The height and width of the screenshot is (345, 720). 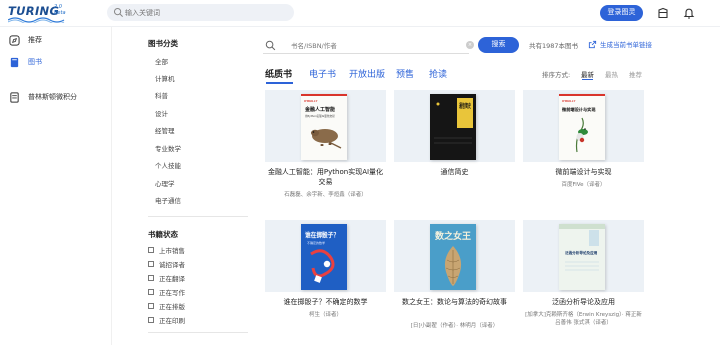 I want to click on cover-art-micro-frontend: O'REILLY 微前端设计与实现, so click(x=582, y=127).